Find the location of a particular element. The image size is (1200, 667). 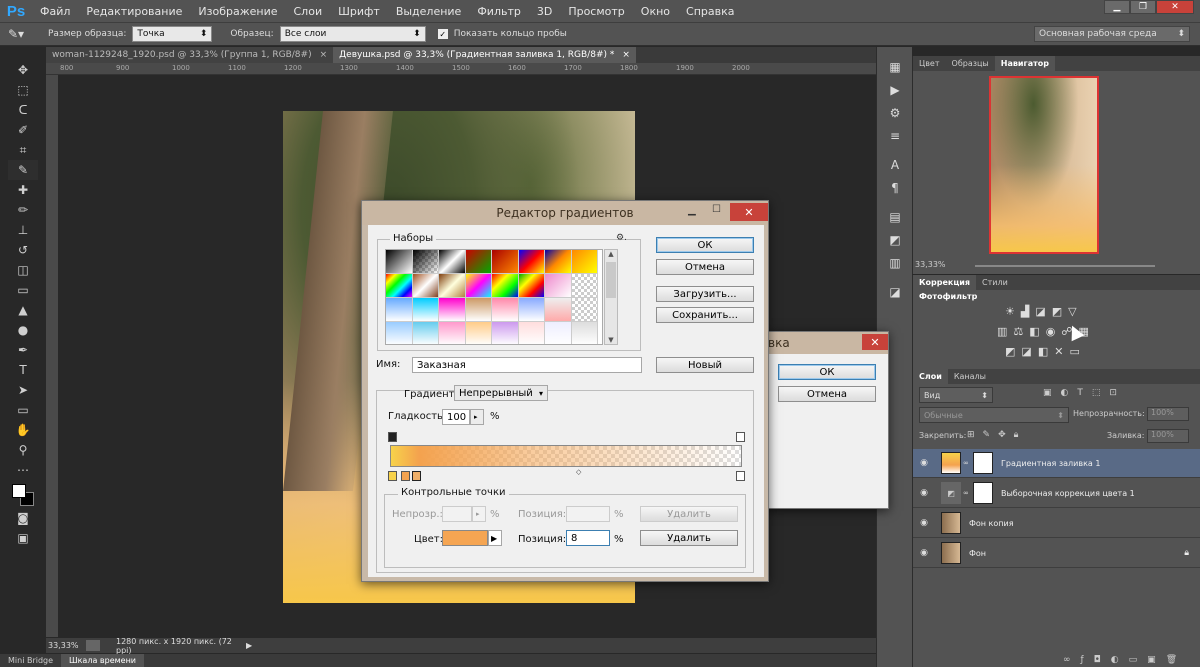

color-stop-right is located at coordinates (740, 476).